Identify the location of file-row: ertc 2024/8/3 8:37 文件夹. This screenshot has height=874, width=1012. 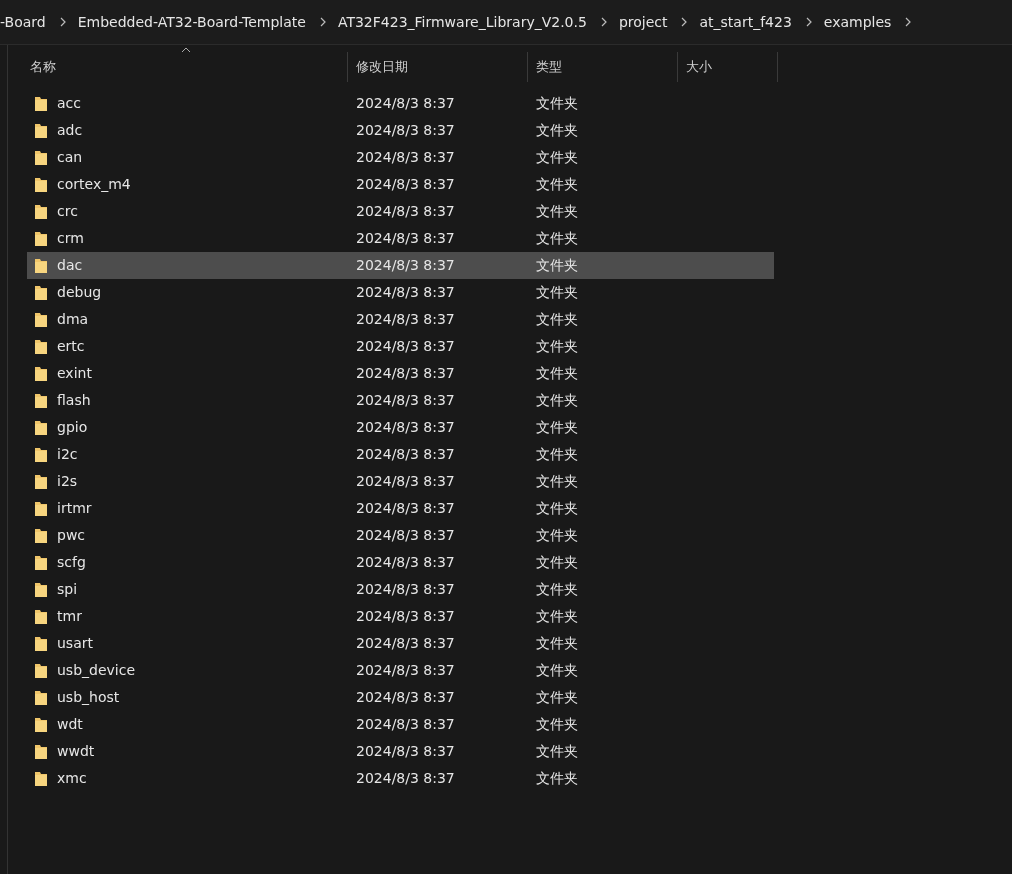
(400, 346).